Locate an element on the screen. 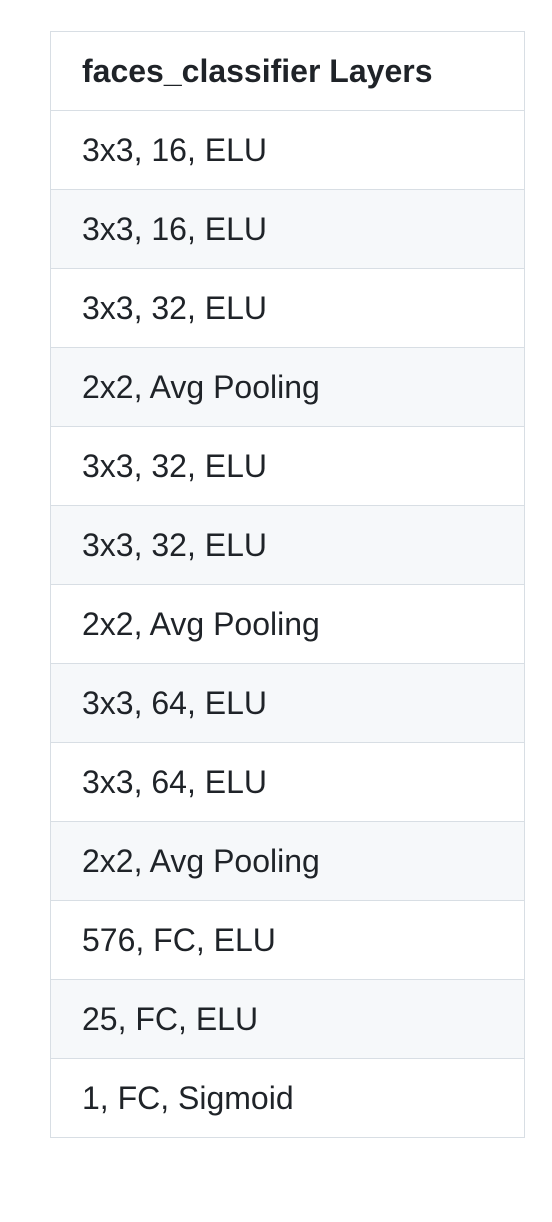  layer-cell: 576, FC, ELU is located at coordinates (287, 940).